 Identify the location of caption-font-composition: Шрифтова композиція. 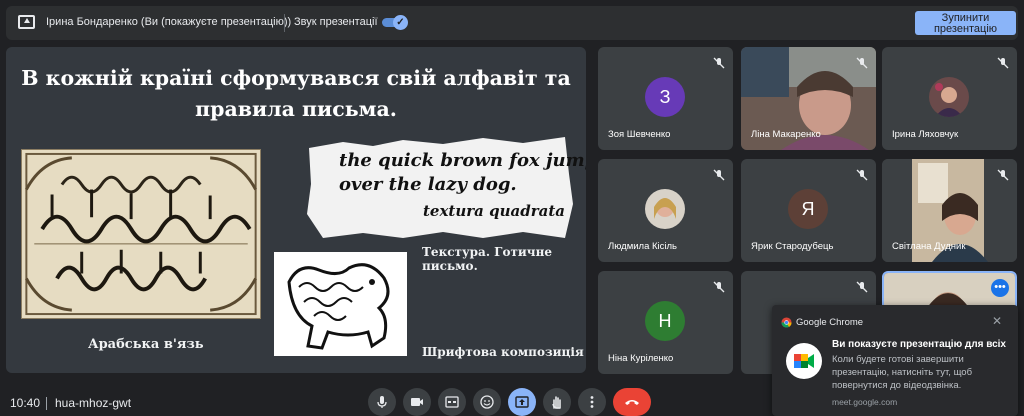
(503, 352).